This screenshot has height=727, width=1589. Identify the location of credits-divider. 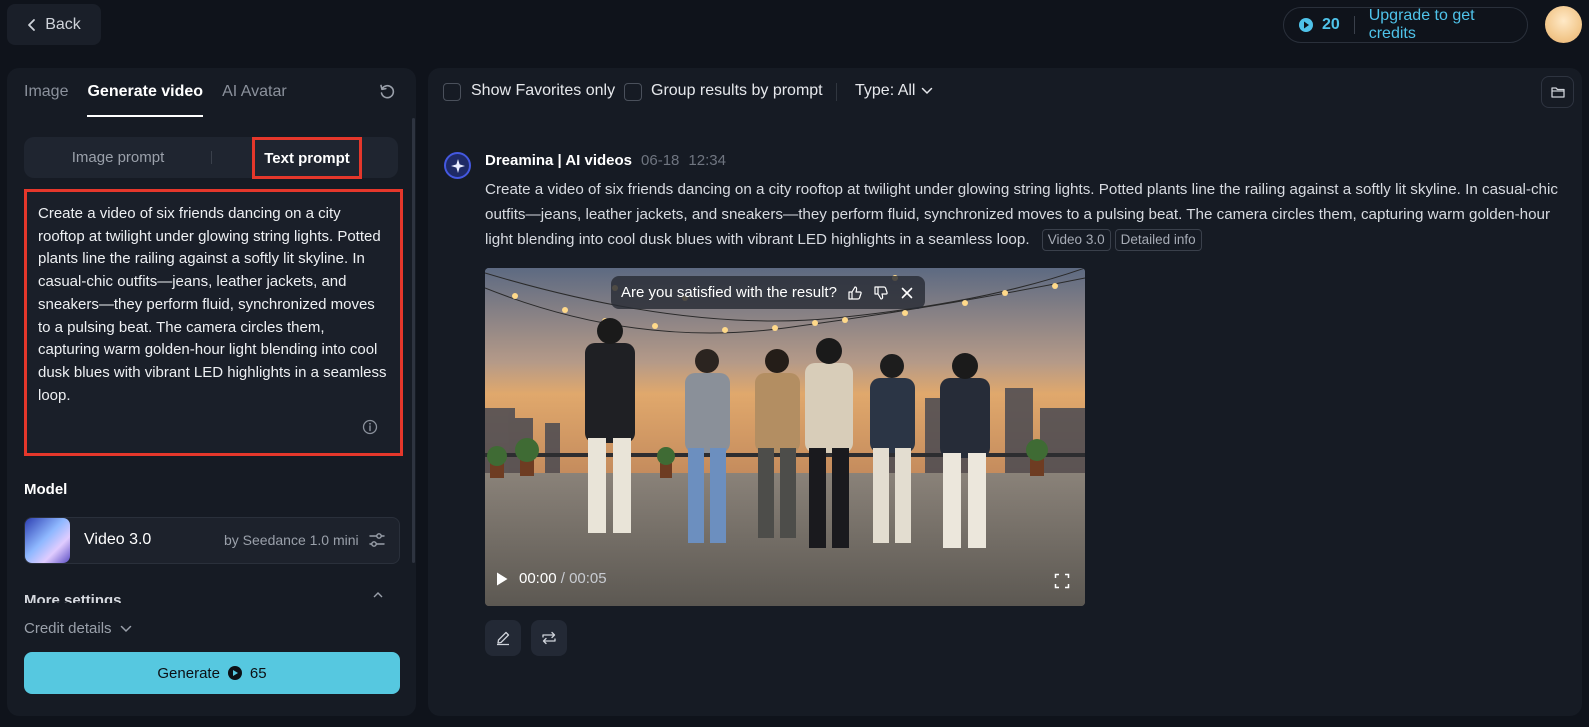
(1354, 25).